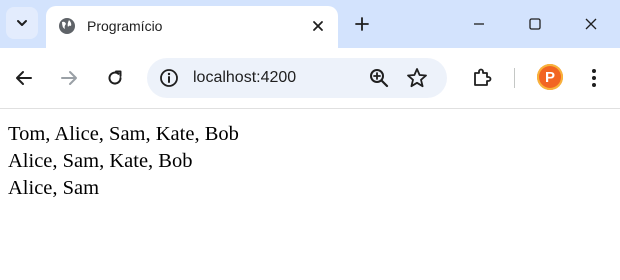  I want to click on maximize-icon, so click(535, 24).